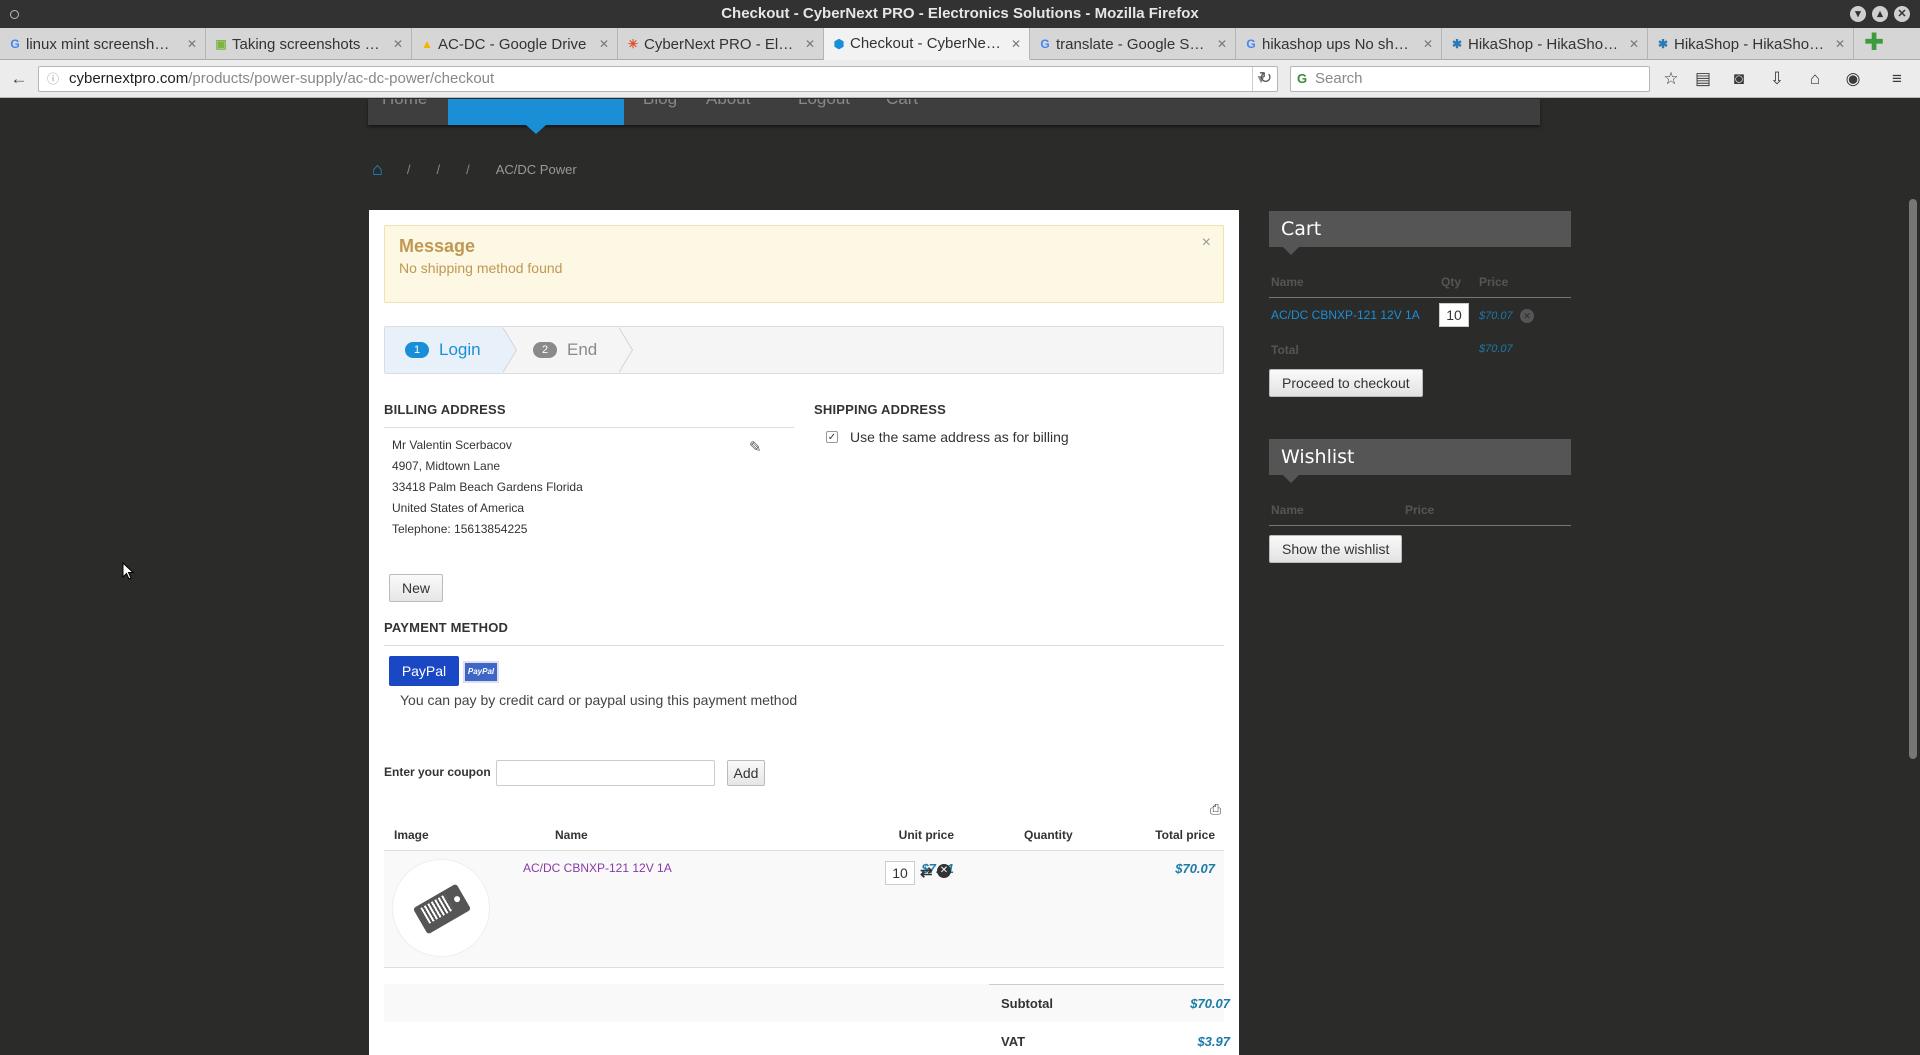  Describe the element at coordinates (309, 44) in the screenshot. I see `tab-taking-screenshots: ▣ Taking screenshots … ✕` at that location.